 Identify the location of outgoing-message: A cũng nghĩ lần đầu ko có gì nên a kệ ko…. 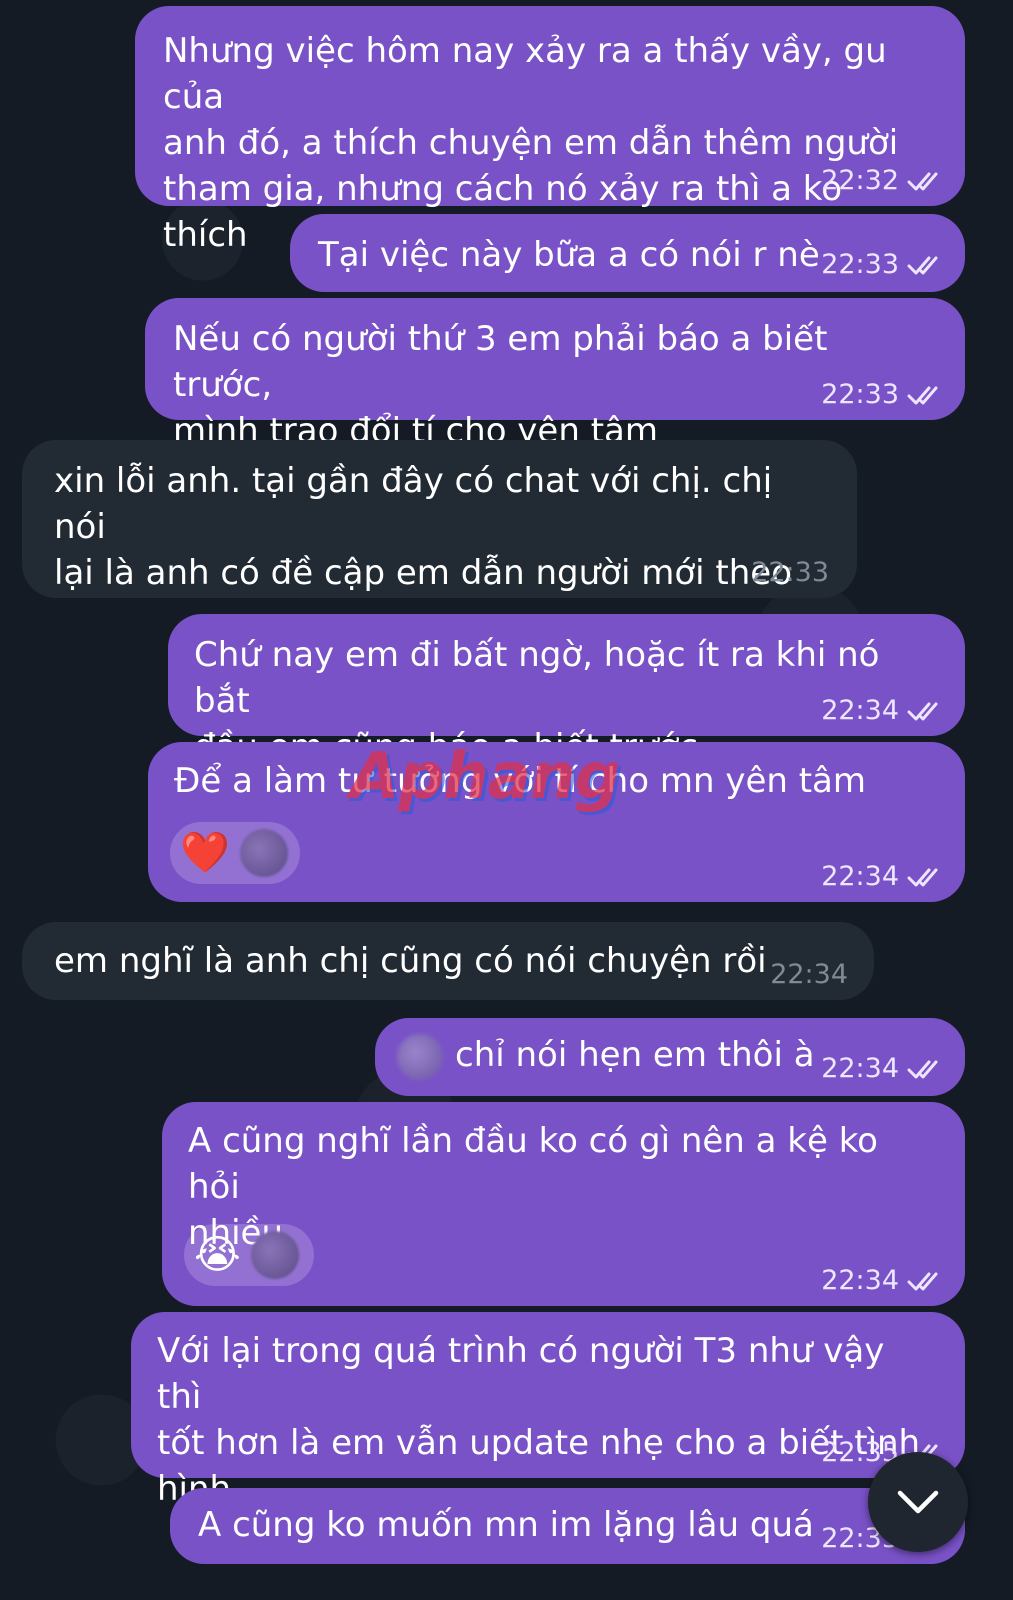
(563, 1204).